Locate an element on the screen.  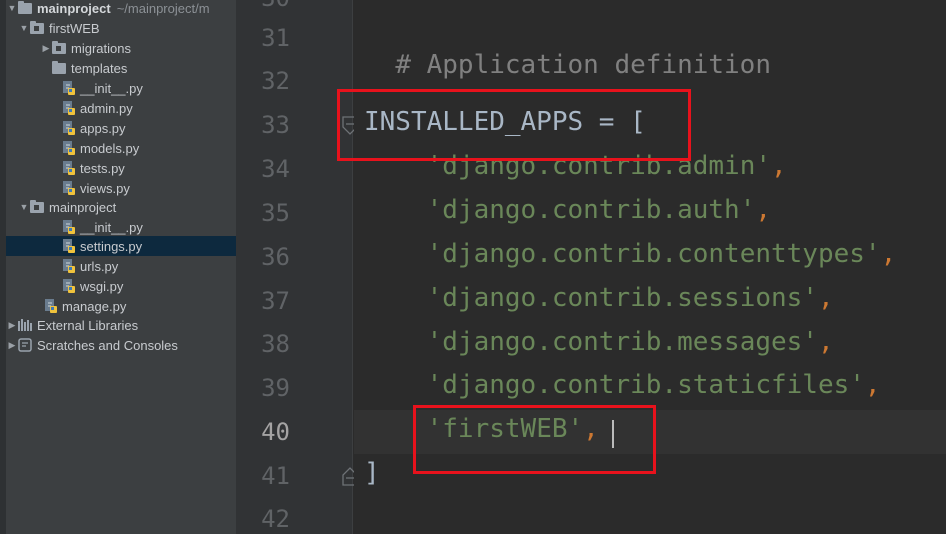
tree-node-file: views.py is located at coordinates (121, 188).